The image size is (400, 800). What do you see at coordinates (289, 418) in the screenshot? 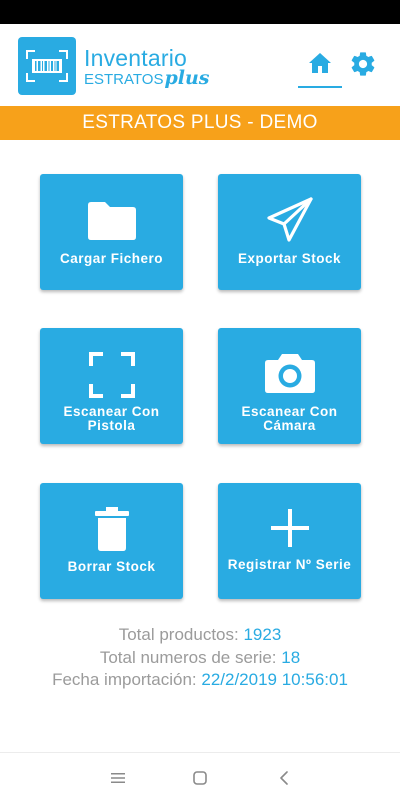
I see `tile-label-scan-camera: Escanear Con Cámara` at bounding box center [289, 418].